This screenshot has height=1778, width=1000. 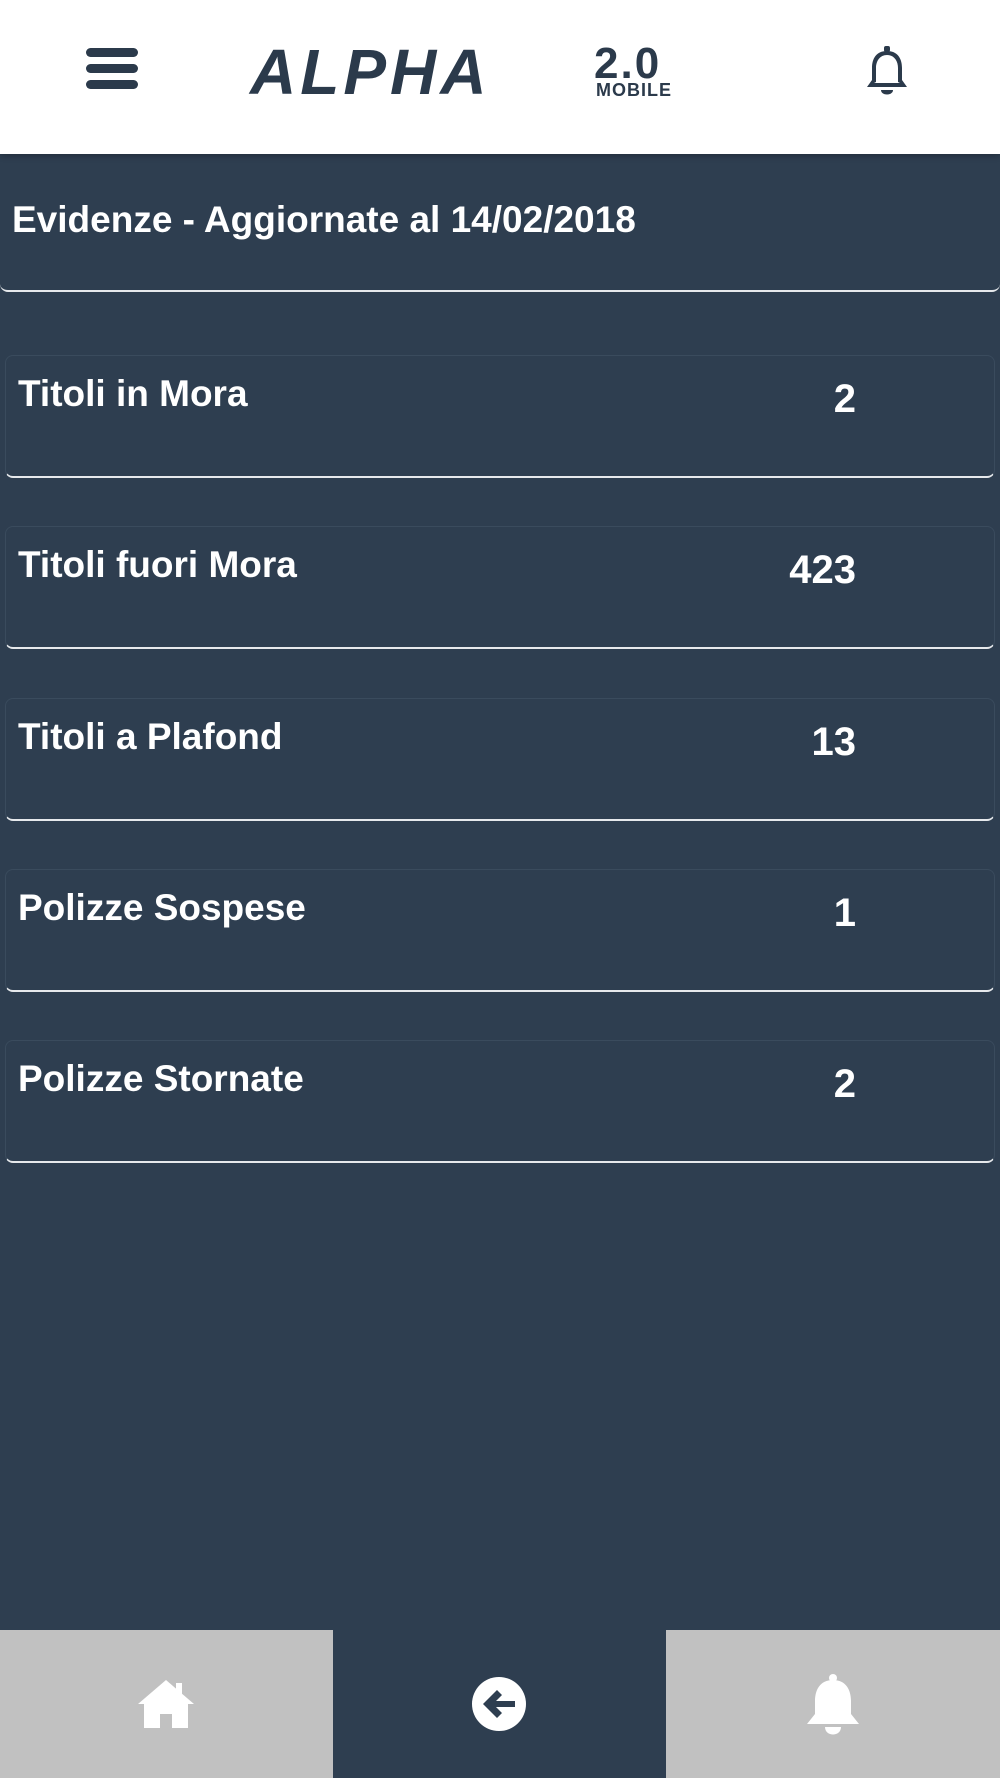 I want to click on page-title: Evidenze - Aggiornate al 14/02/2018, so click(x=324, y=219).